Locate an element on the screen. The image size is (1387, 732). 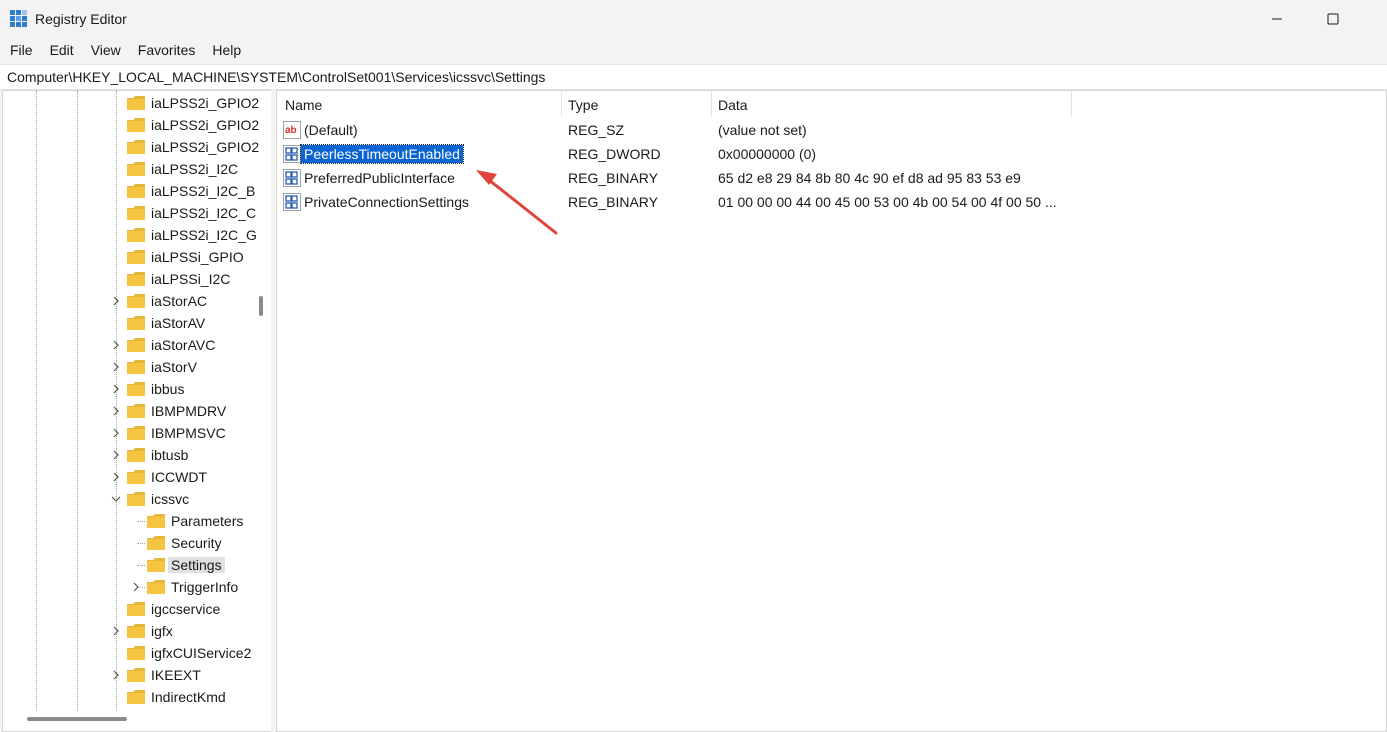
tree-item-label: igccservice is located at coordinates (186, 609).